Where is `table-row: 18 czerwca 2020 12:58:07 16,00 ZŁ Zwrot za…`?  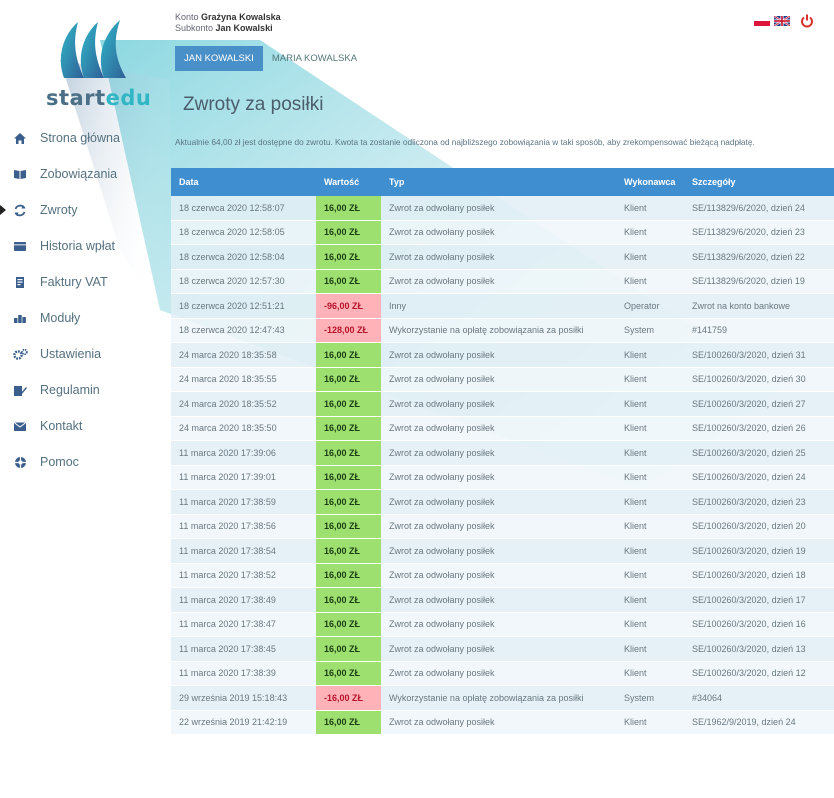 table-row: 18 czerwca 2020 12:58:07 16,00 ZŁ Zwrot za… is located at coordinates (502, 208).